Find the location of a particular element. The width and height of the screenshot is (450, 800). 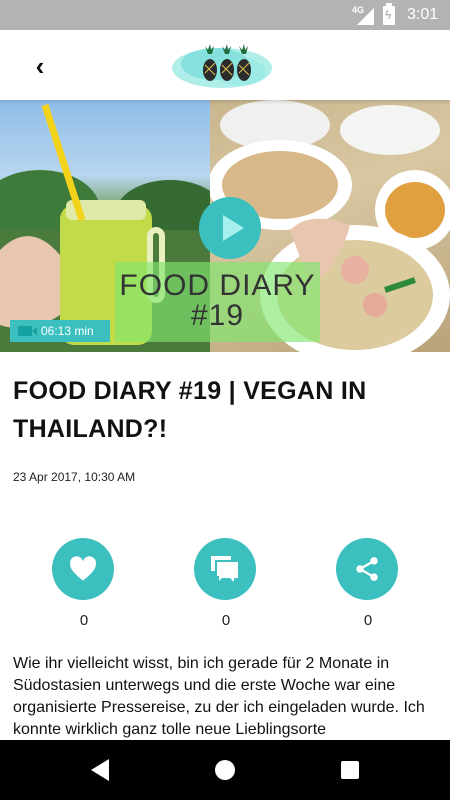

article-date: 23 Apr 2017, 10:30 AM is located at coordinates (74, 477).